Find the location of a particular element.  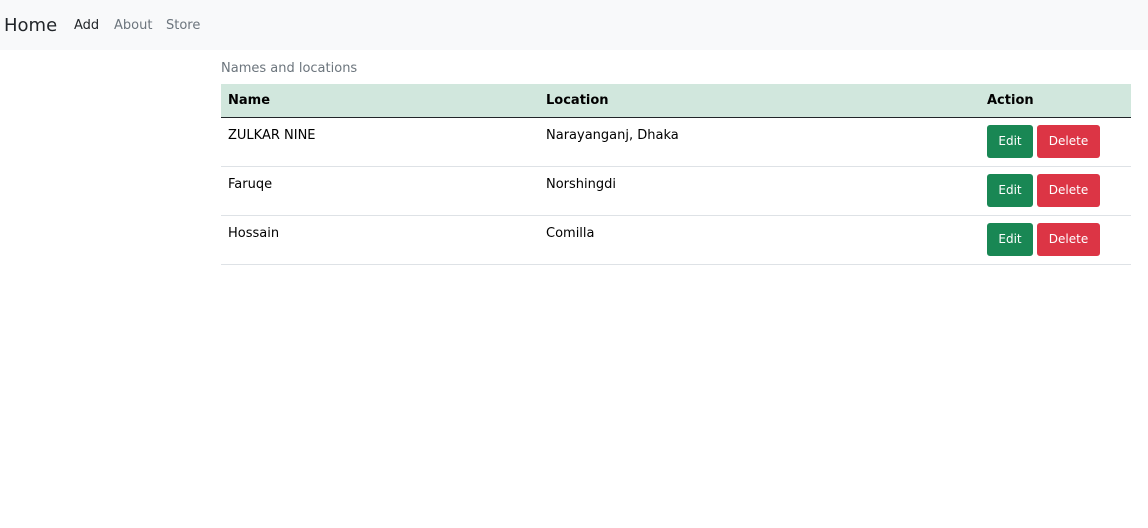

column-header-location: Location is located at coordinates (759, 101).